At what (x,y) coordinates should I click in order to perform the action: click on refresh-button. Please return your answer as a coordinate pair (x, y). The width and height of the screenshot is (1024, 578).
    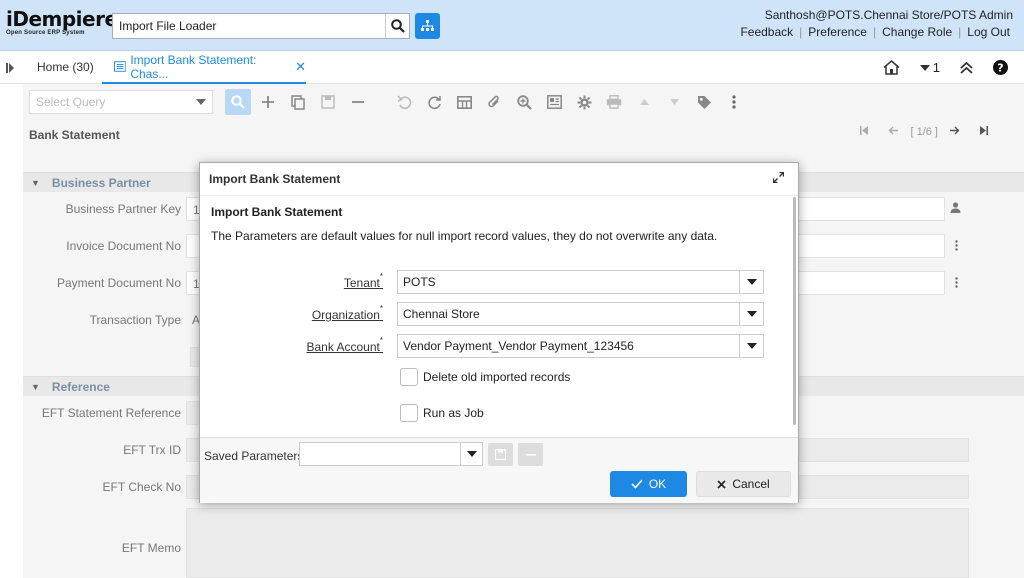
    Looking at the image, I should click on (434, 102).